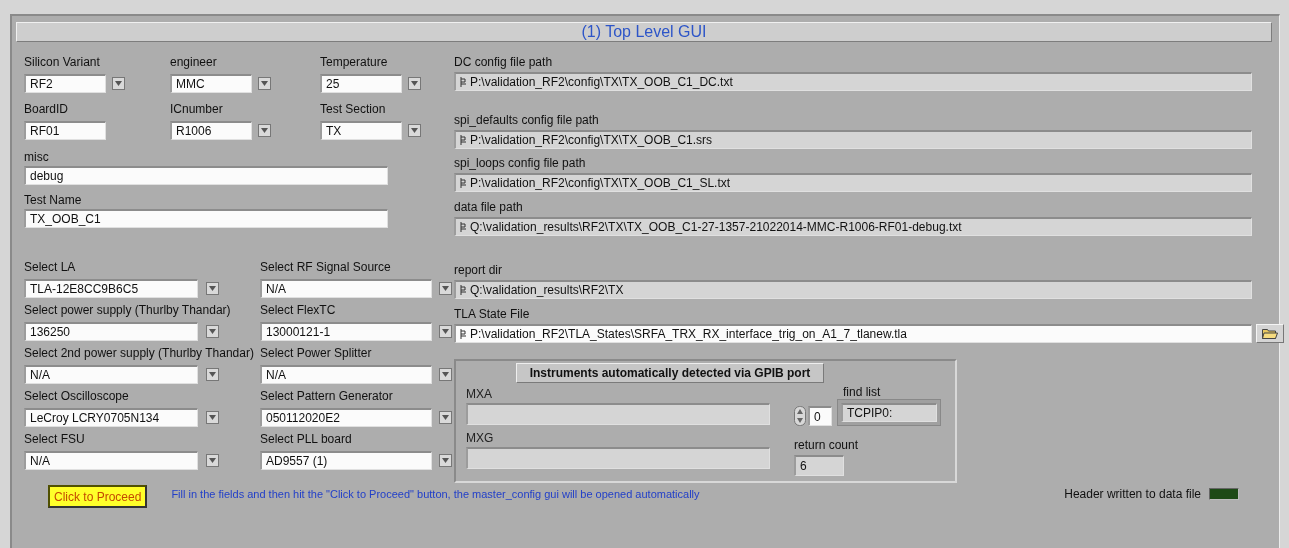 Image resolution: width=1289 pixels, height=548 pixels. I want to click on field-label: Select Oscilloscope, so click(76, 396).